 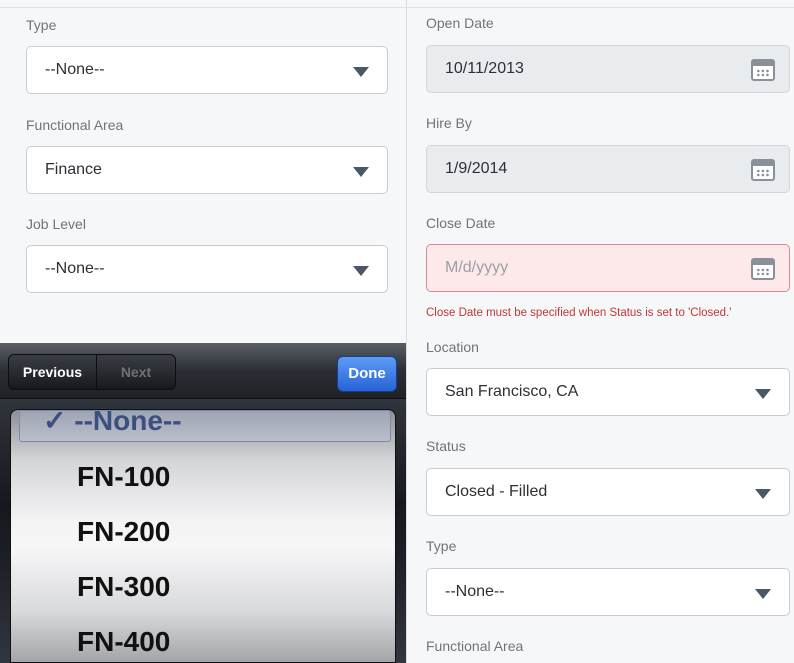 I want to click on status-value: Closed - Filled, so click(x=496, y=491).